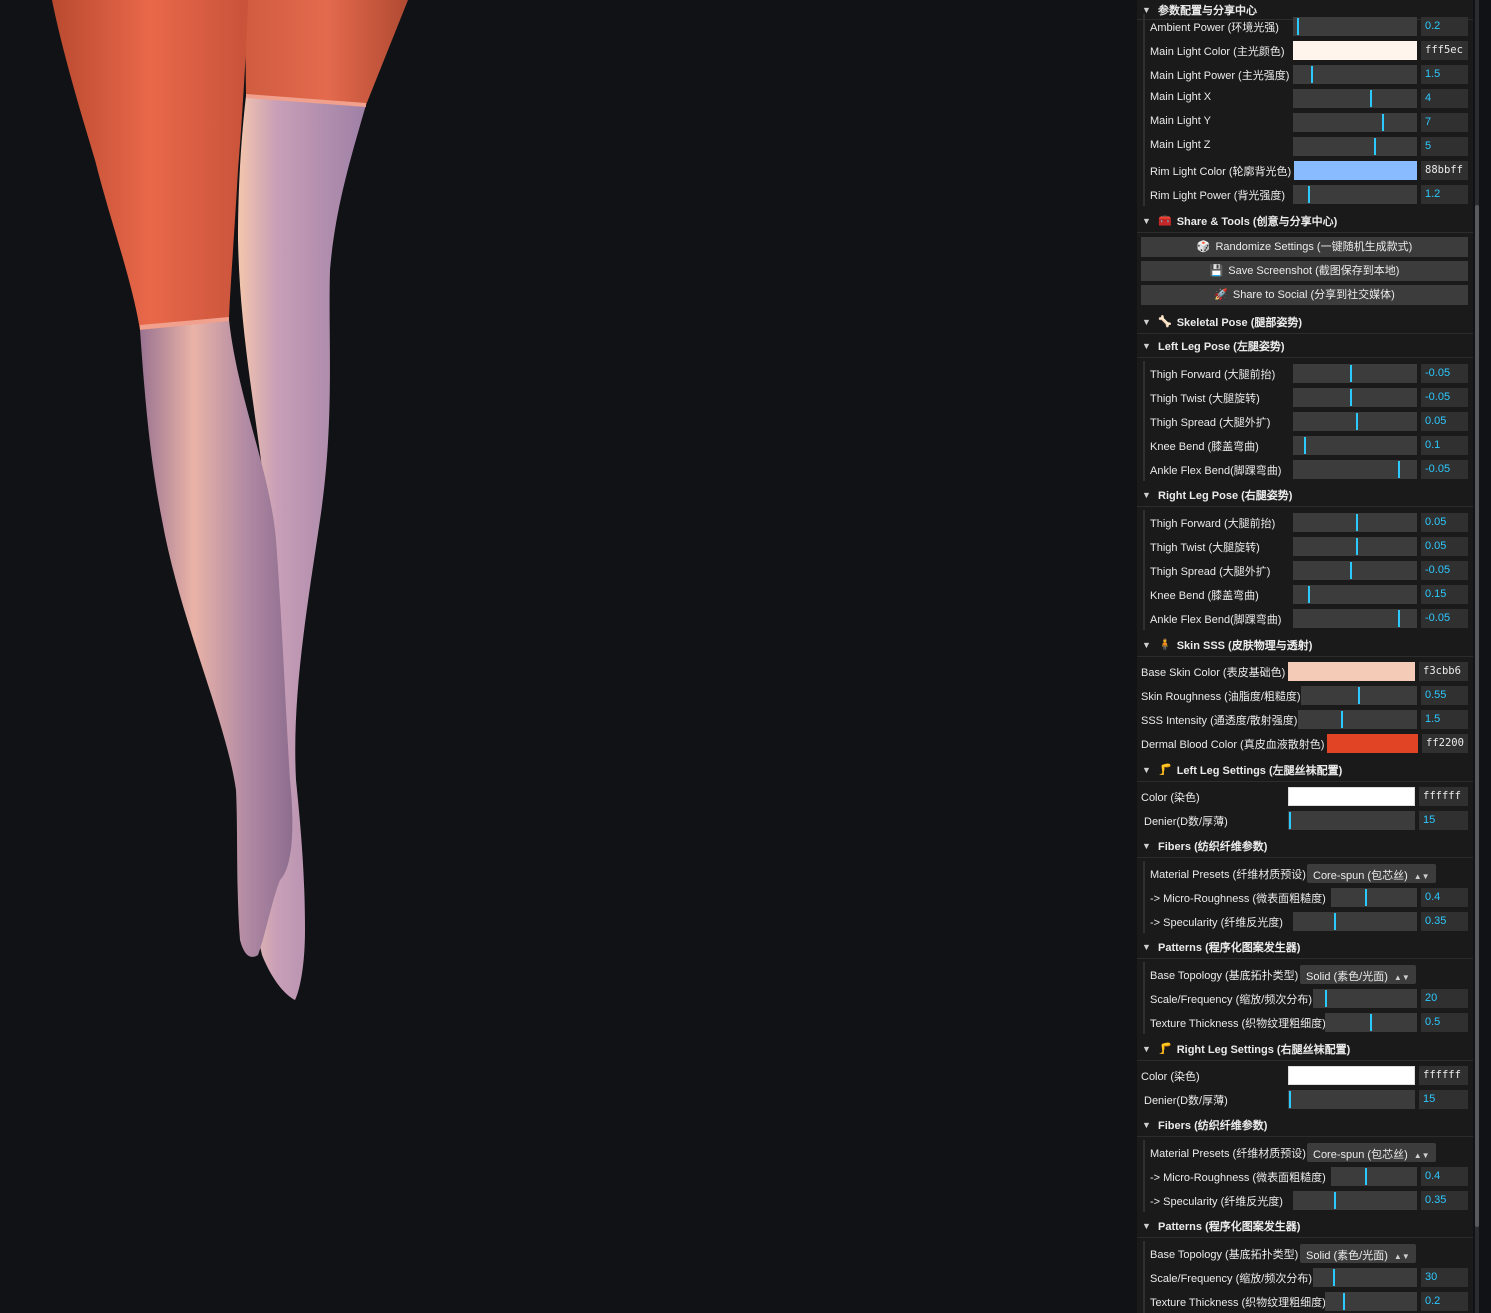 The width and height of the screenshot is (1491, 1313). I want to click on main-light-x-input: 4, so click(1444, 98).